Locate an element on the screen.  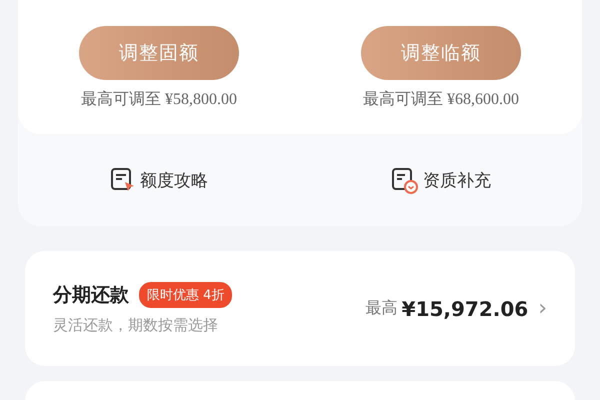
max-limit-text: 最高可调至 ¥68,600.00 is located at coordinates (441, 100).